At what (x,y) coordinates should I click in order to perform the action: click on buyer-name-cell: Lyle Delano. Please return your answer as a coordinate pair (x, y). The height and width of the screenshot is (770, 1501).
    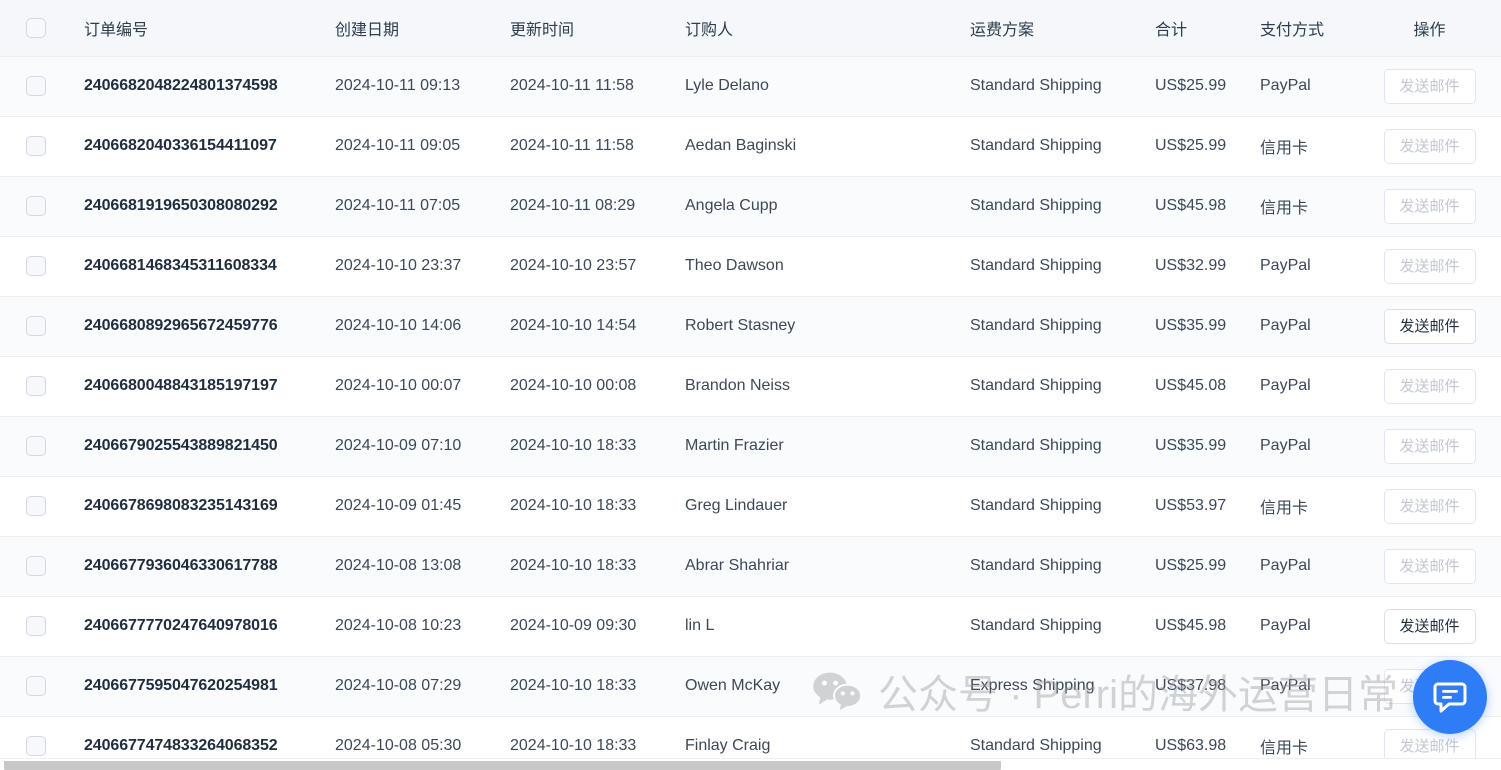
    Looking at the image, I should click on (827, 86).